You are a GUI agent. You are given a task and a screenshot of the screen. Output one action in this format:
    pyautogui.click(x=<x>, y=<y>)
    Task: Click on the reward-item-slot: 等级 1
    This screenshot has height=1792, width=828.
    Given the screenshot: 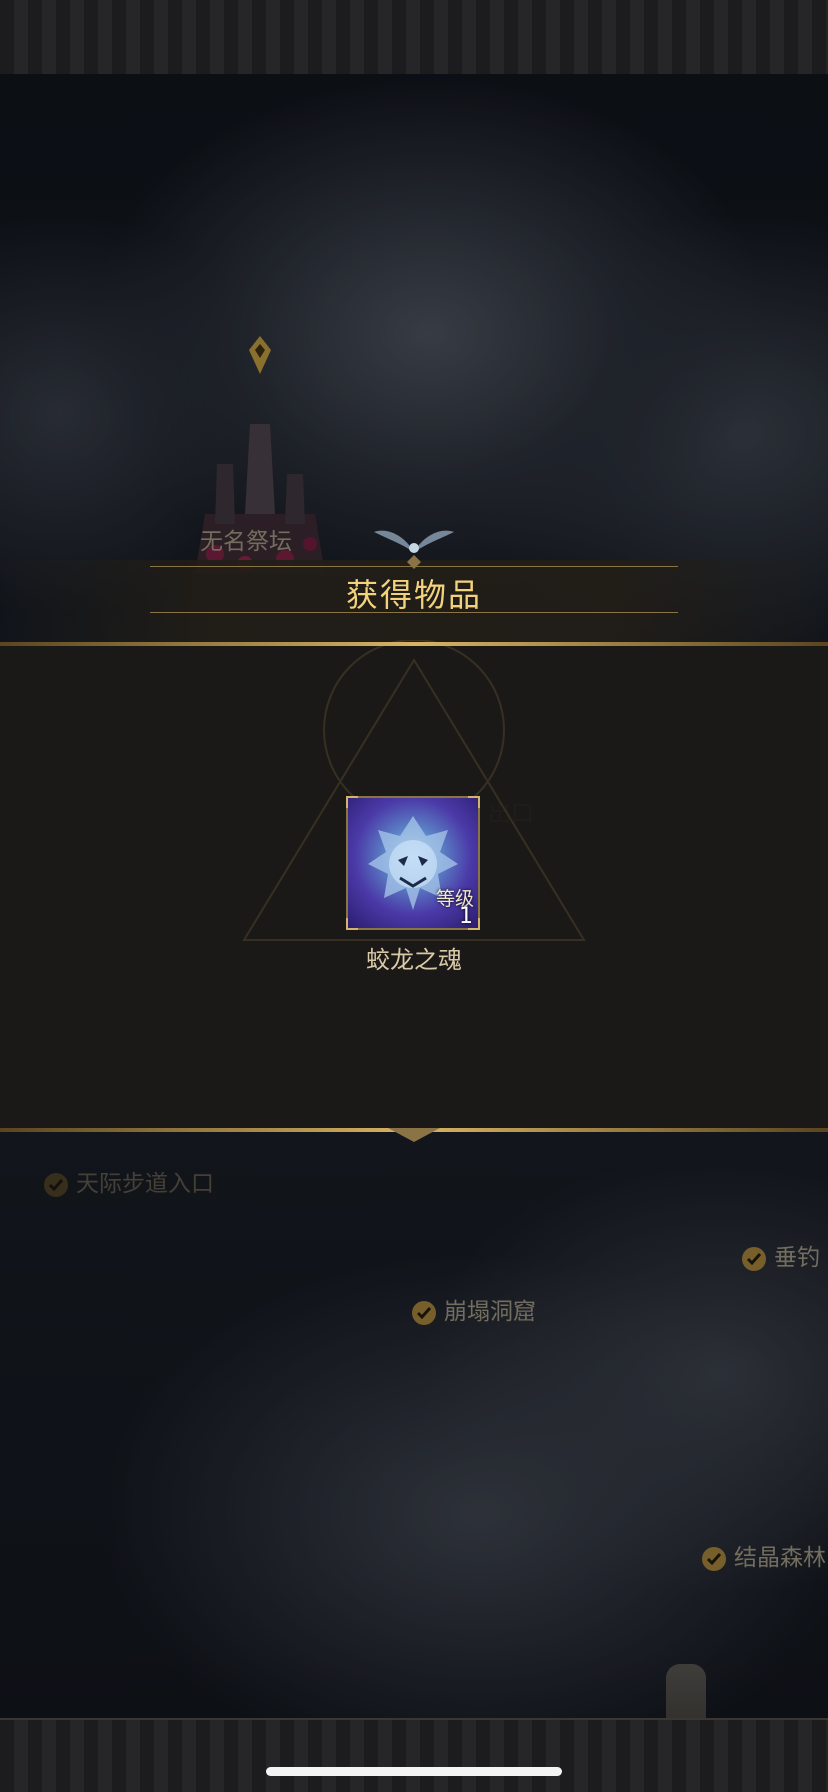 What is the action you would take?
    pyautogui.click(x=413, y=863)
    